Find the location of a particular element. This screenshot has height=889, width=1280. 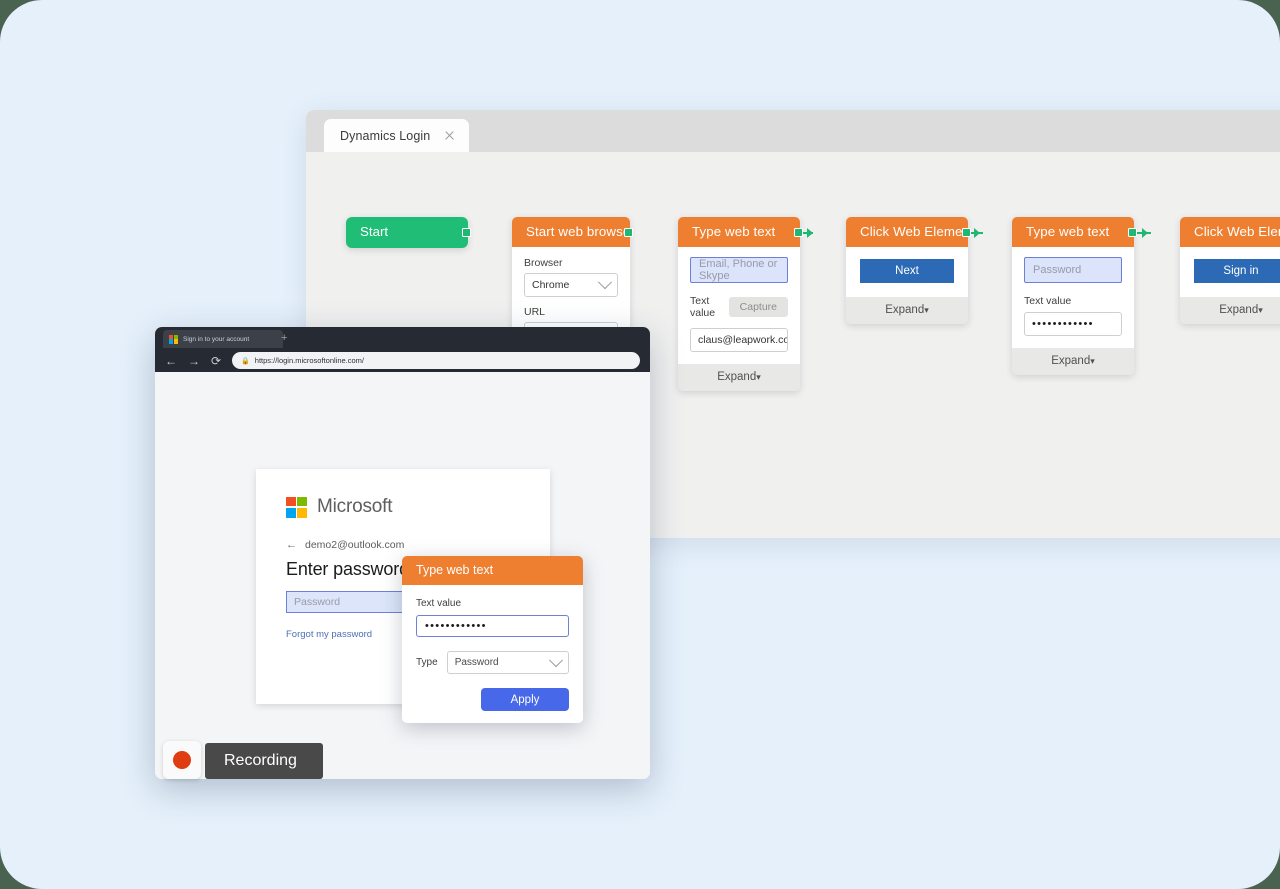

type-row: Type Password is located at coordinates (492, 662).